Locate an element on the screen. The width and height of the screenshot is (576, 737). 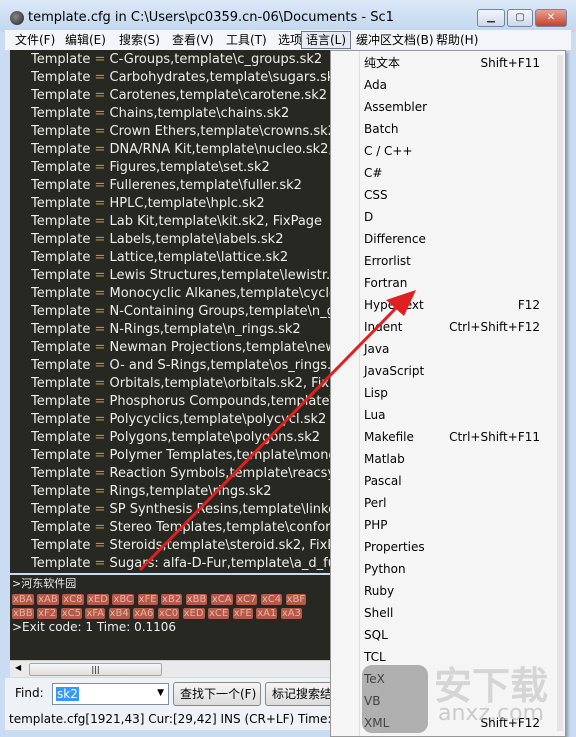
language-menu-item: VB is located at coordinates (464, 701).